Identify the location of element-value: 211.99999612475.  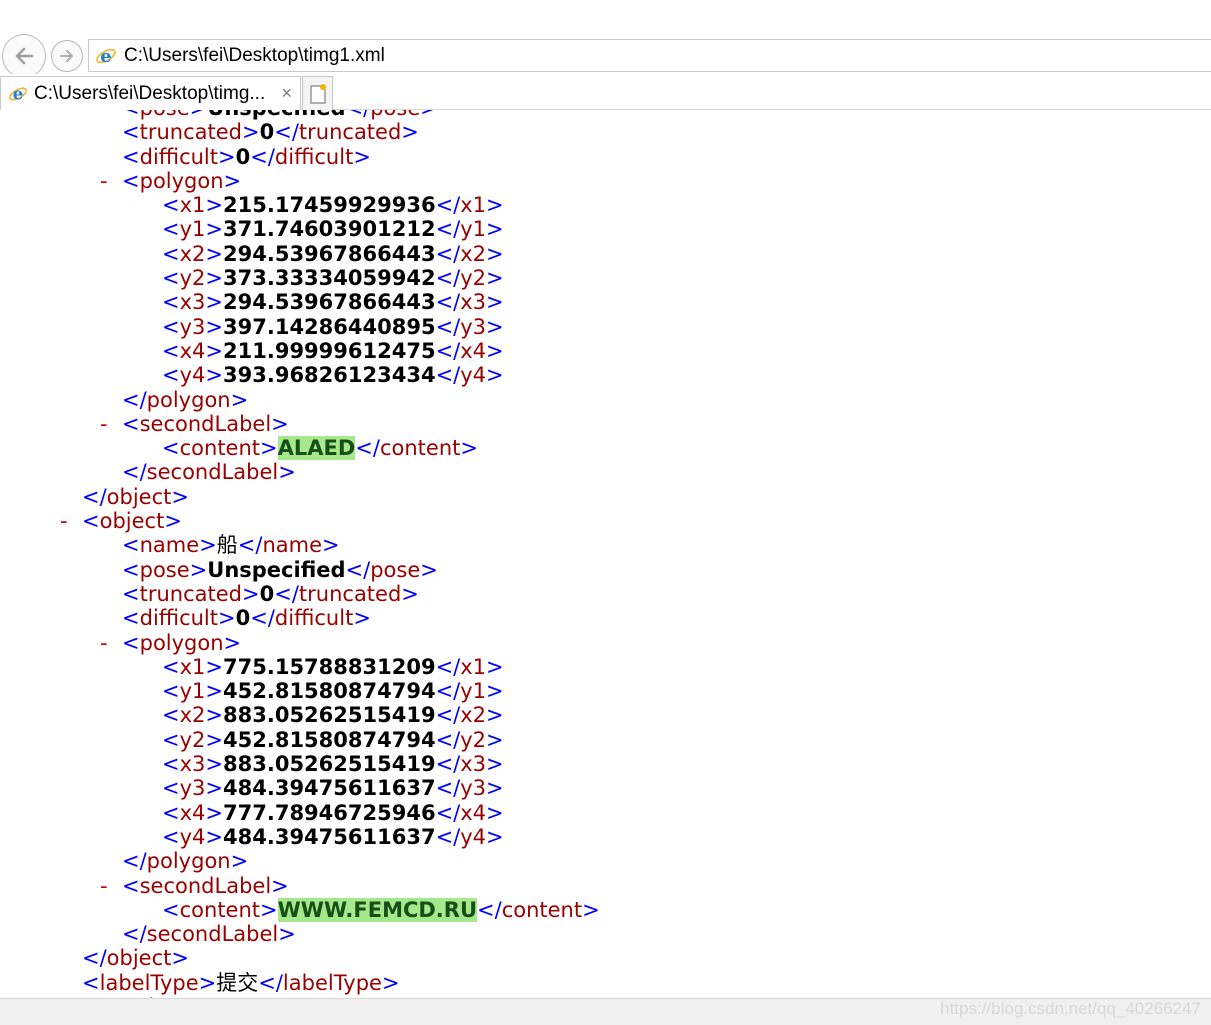
(329, 350).